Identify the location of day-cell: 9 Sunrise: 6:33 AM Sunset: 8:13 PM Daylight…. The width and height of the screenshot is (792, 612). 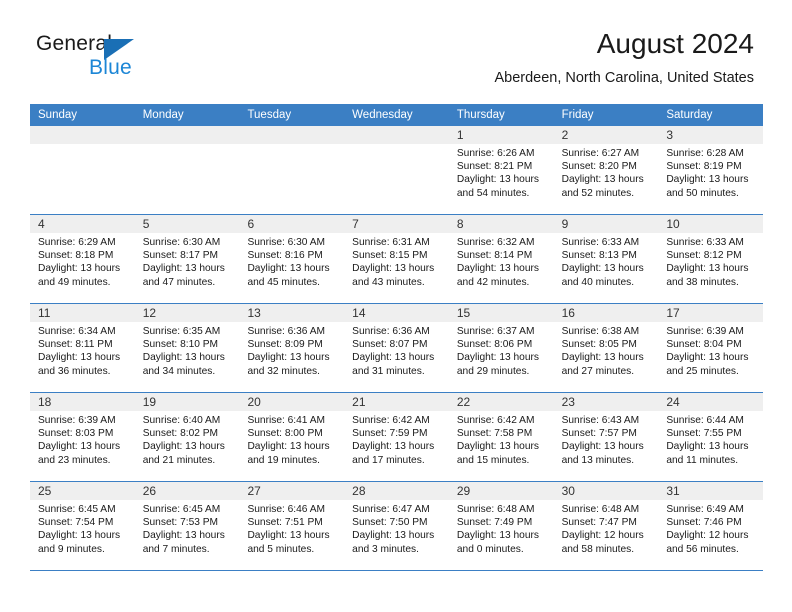
(606, 259).